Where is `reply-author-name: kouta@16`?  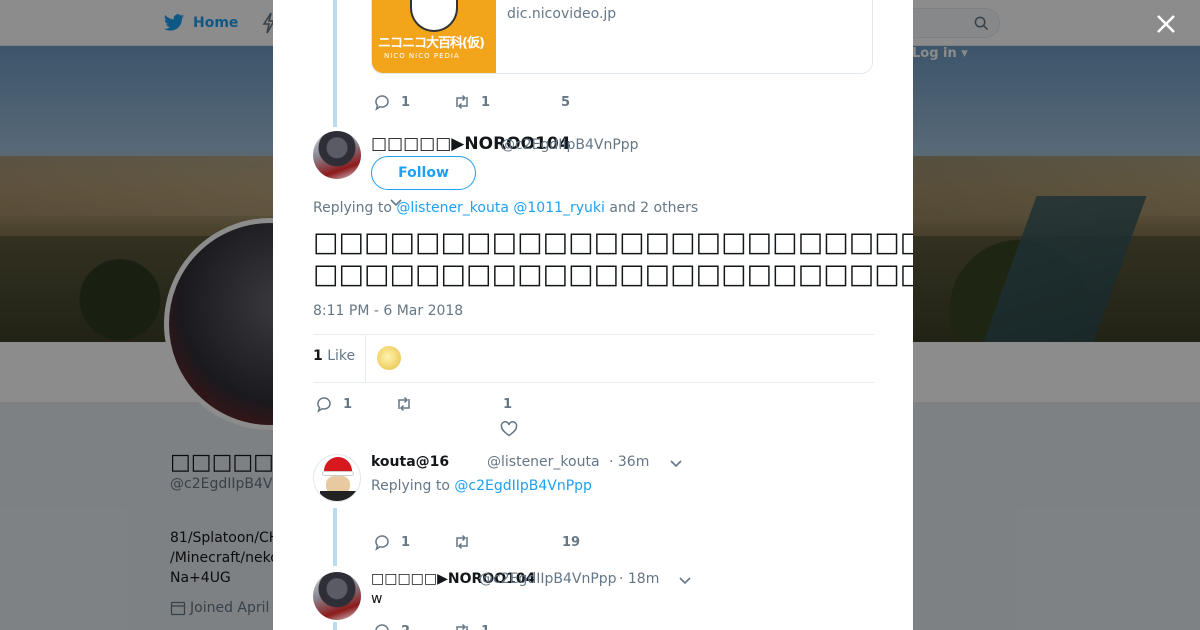
reply-author-name: kouta@16 is located at coordinates (410, 462).